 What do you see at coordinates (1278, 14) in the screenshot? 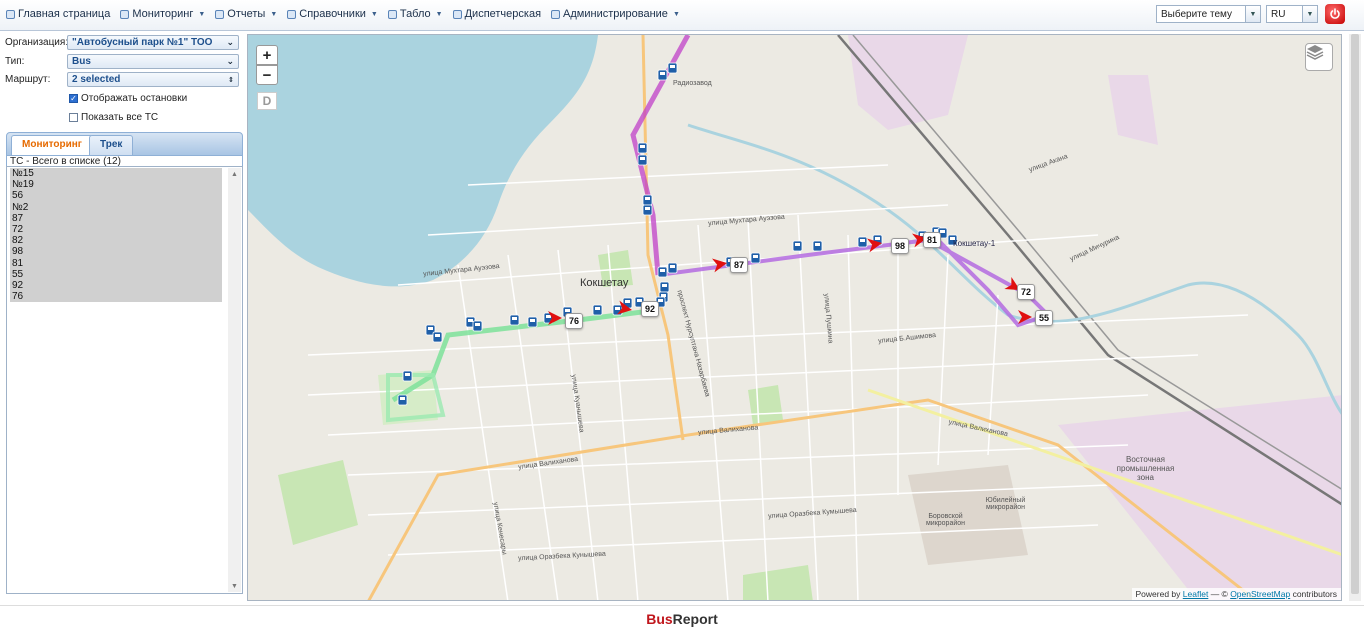
I see `language-select-value: RU` at bounding box center [1278, 14].